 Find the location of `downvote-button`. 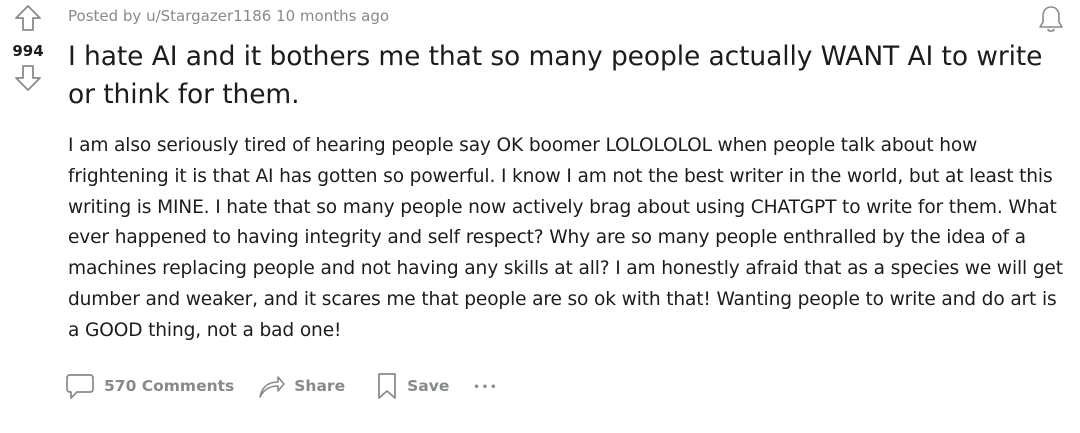

downvote-button is located at coordinates (28, 78).